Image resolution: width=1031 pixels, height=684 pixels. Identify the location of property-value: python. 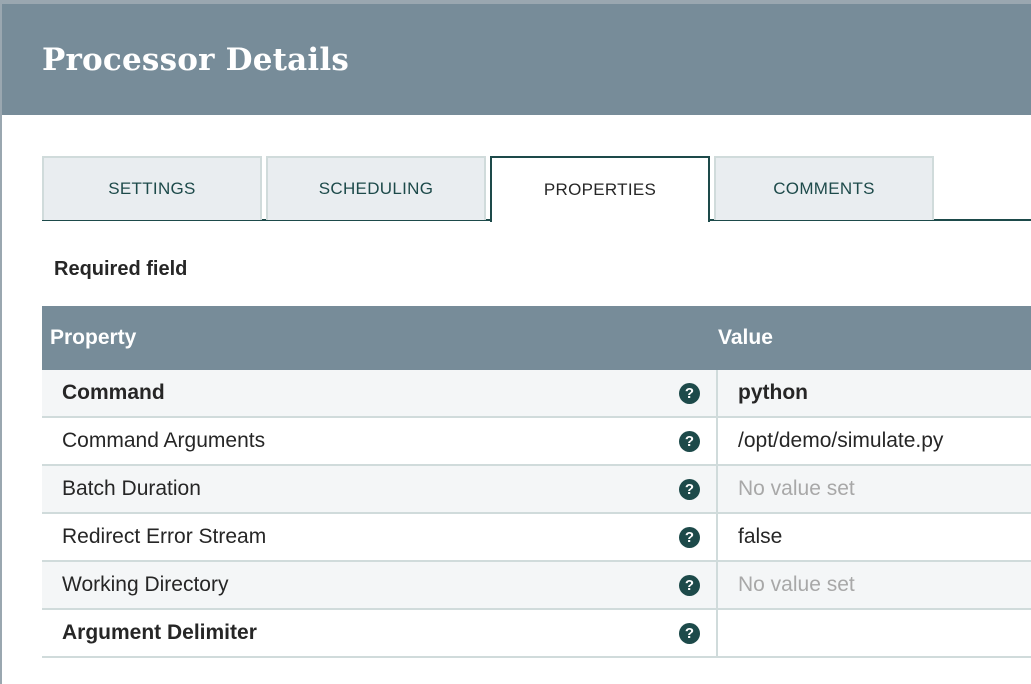
(773, 392).